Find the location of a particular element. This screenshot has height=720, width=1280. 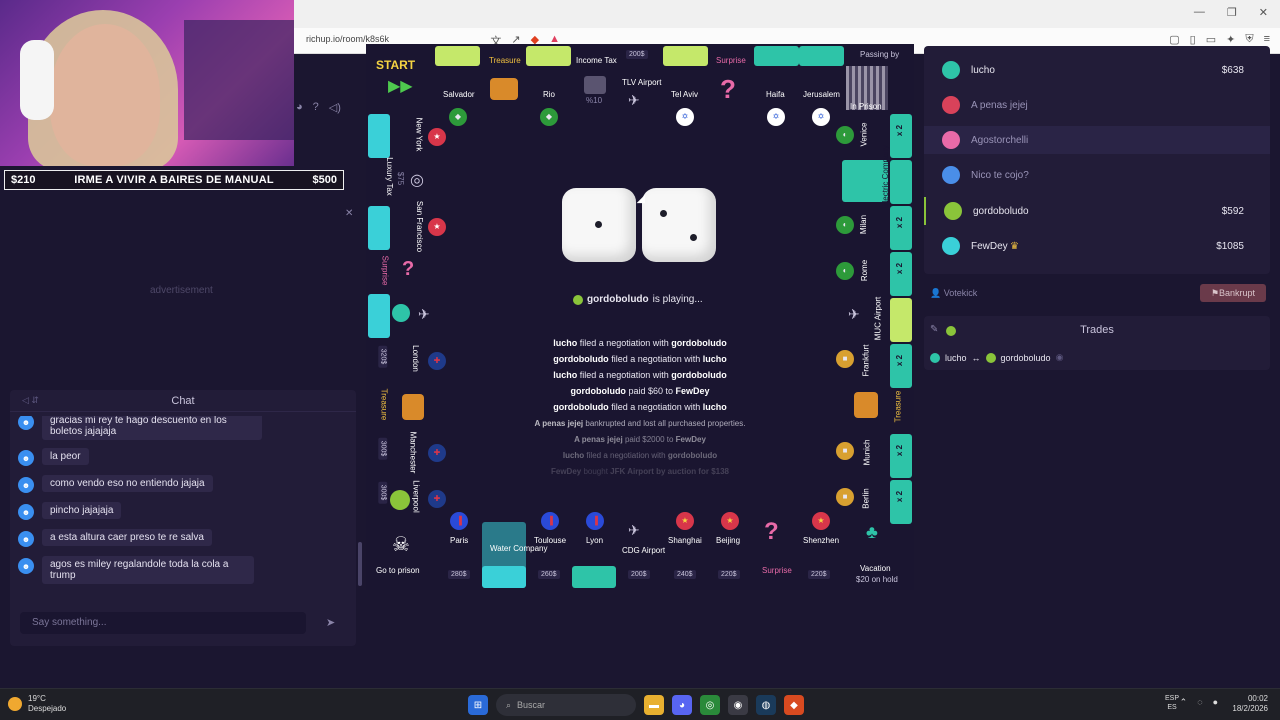

tile-venice: Venice is located at coordinates (864, 134).